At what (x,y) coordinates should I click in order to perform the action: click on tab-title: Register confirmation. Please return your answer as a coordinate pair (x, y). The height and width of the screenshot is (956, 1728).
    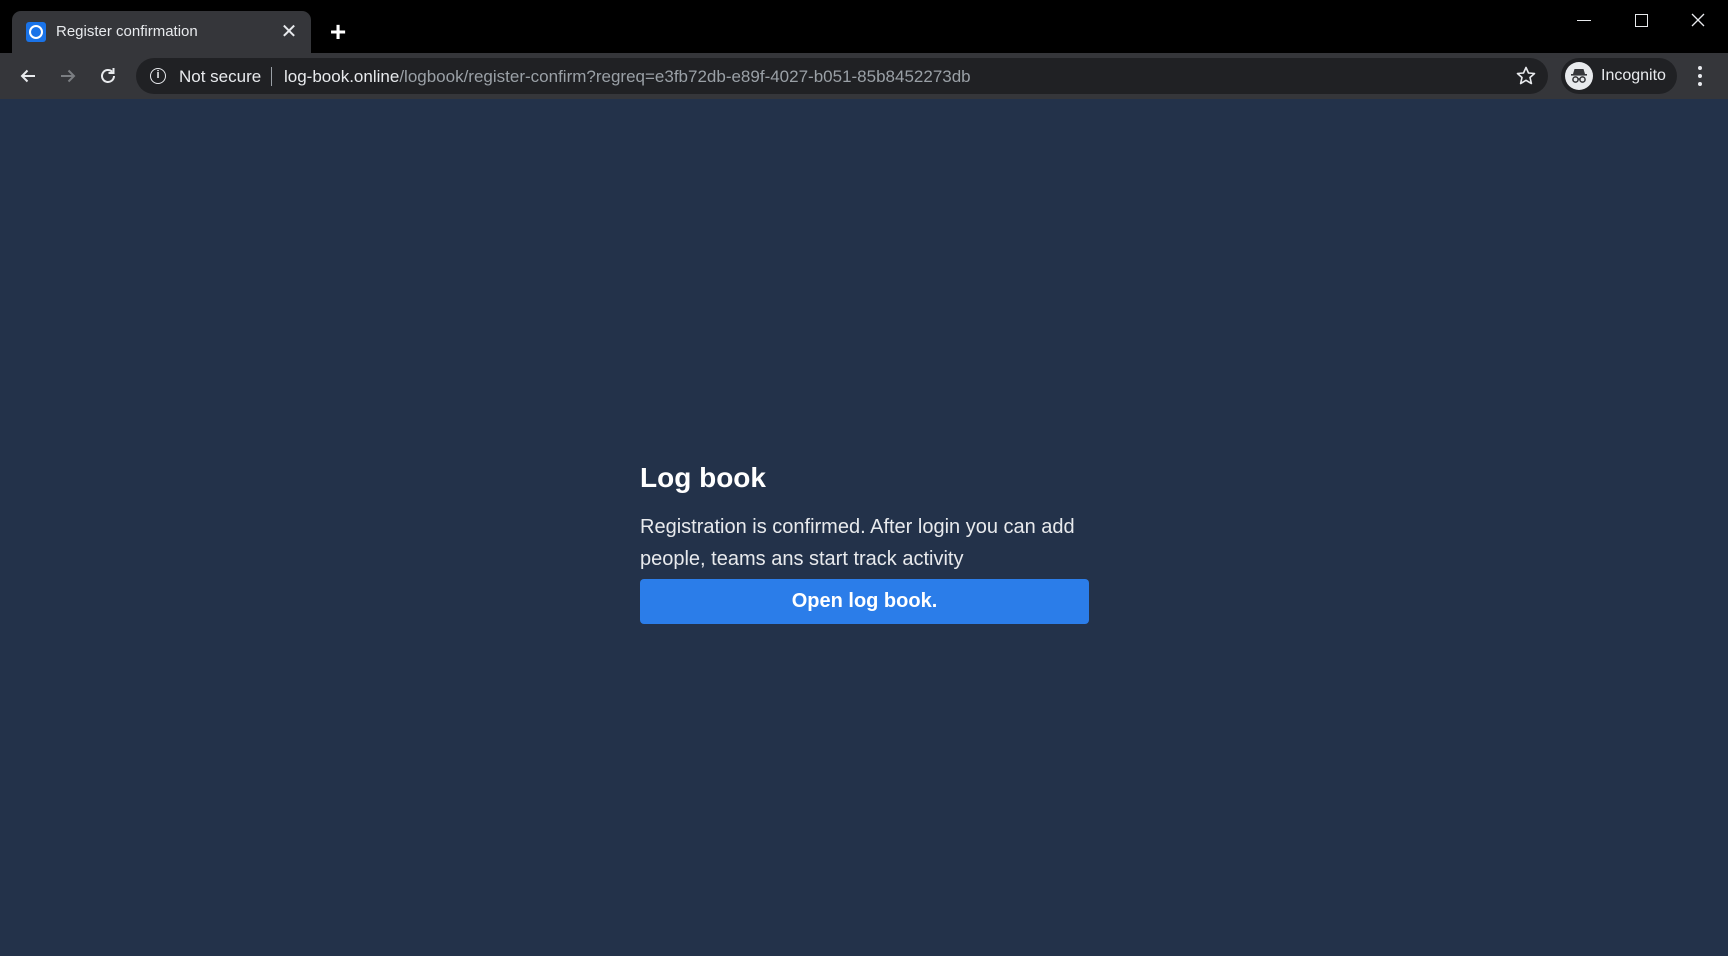
    Looking at the image, I should click on (127, 31).